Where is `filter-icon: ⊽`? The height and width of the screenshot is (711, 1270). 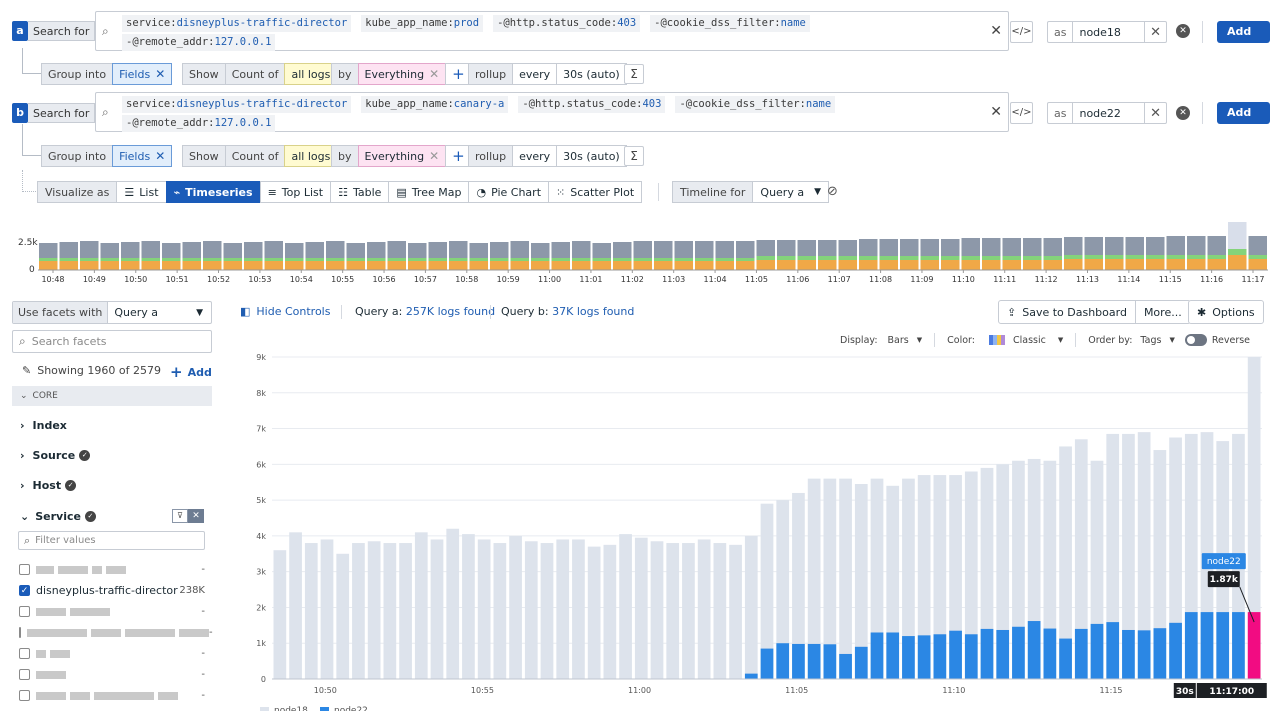 filter-icon: ⊽ is located at coordinates (180, 516).